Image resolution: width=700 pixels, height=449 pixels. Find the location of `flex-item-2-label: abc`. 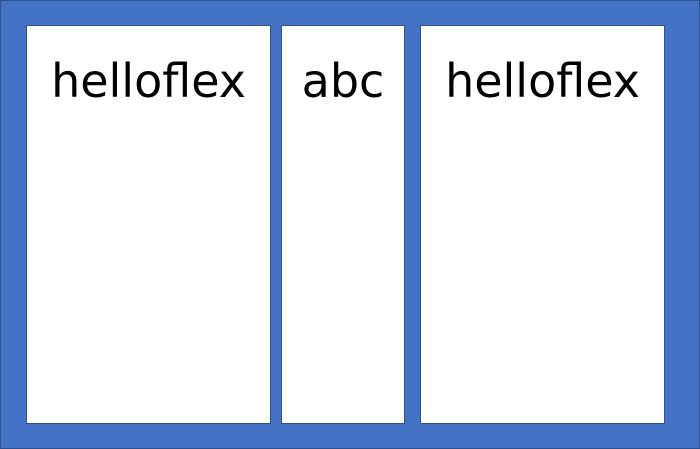

flex-item-2-label: abc is located at coordinates (343, 81).